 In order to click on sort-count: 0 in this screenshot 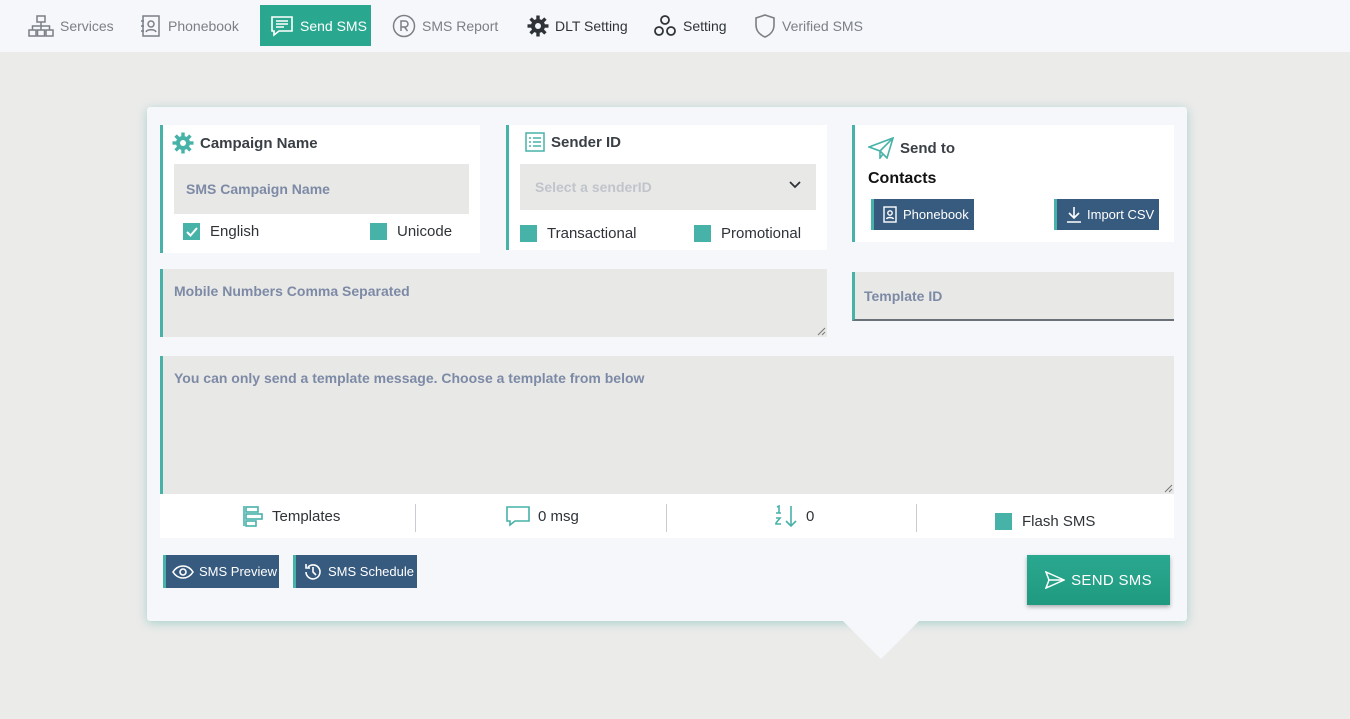, I will do `click(794, 516)`.